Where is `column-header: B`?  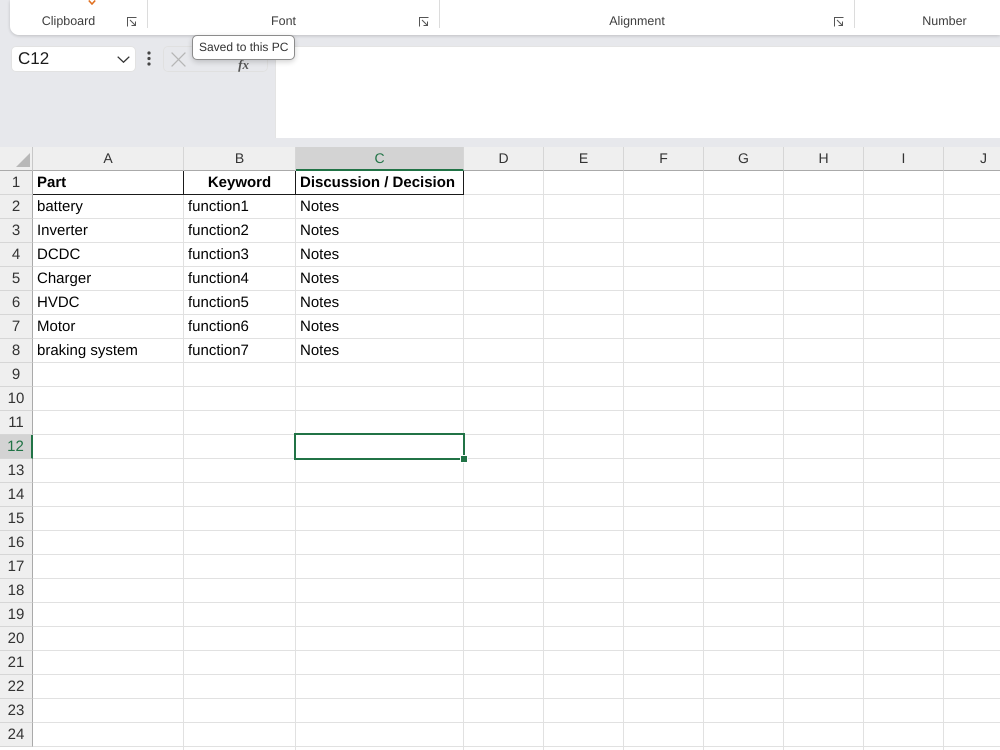
column-header: B is located at coordinates (240, 159).